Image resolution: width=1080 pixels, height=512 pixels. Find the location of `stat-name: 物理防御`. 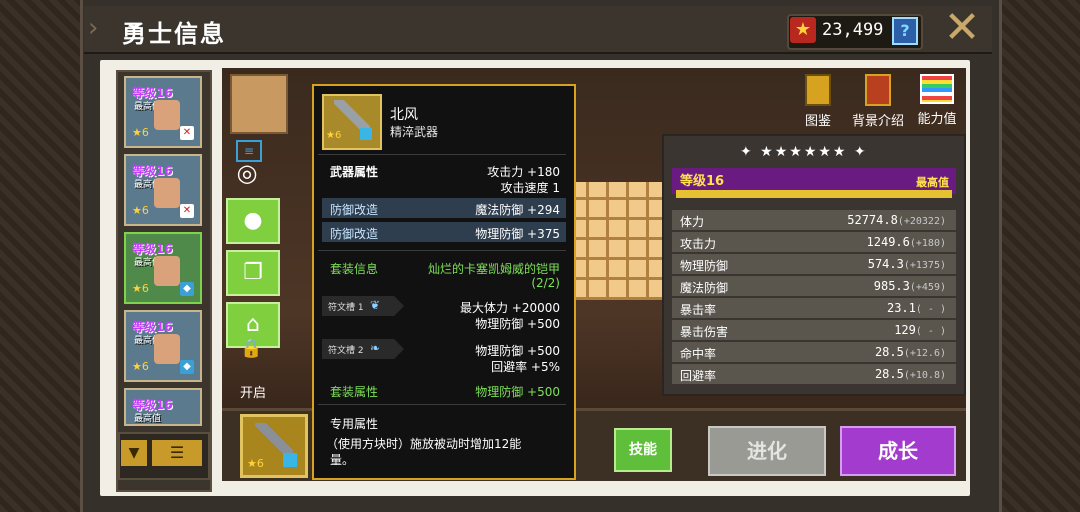

stat-name: 物理防御 is located at coordinates (704, 266).